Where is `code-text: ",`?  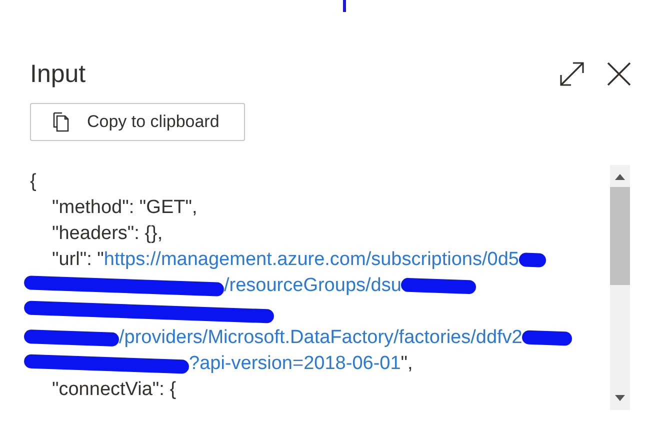 code-text: ", is located at coordinates (406, 364).